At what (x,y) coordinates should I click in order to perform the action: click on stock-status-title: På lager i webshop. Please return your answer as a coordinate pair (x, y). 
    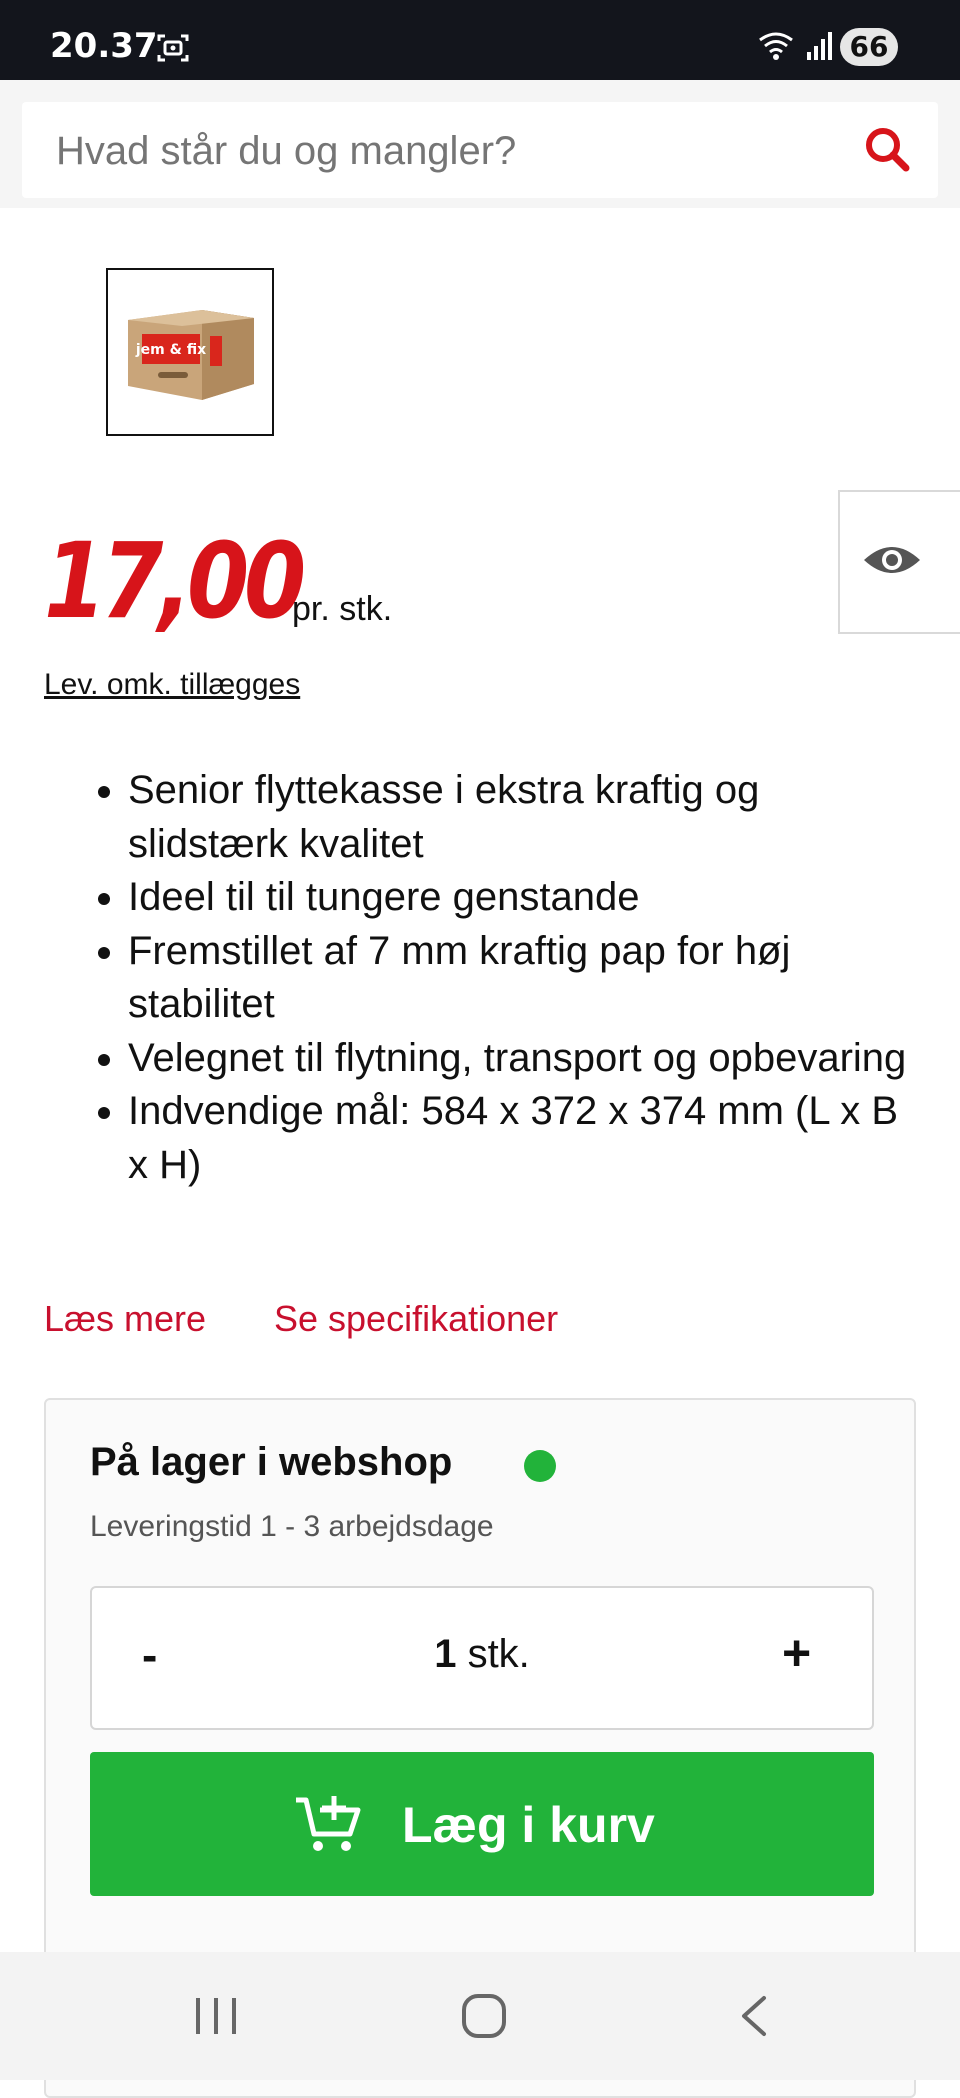
    Looking at the image, I should click on (271, 1462).